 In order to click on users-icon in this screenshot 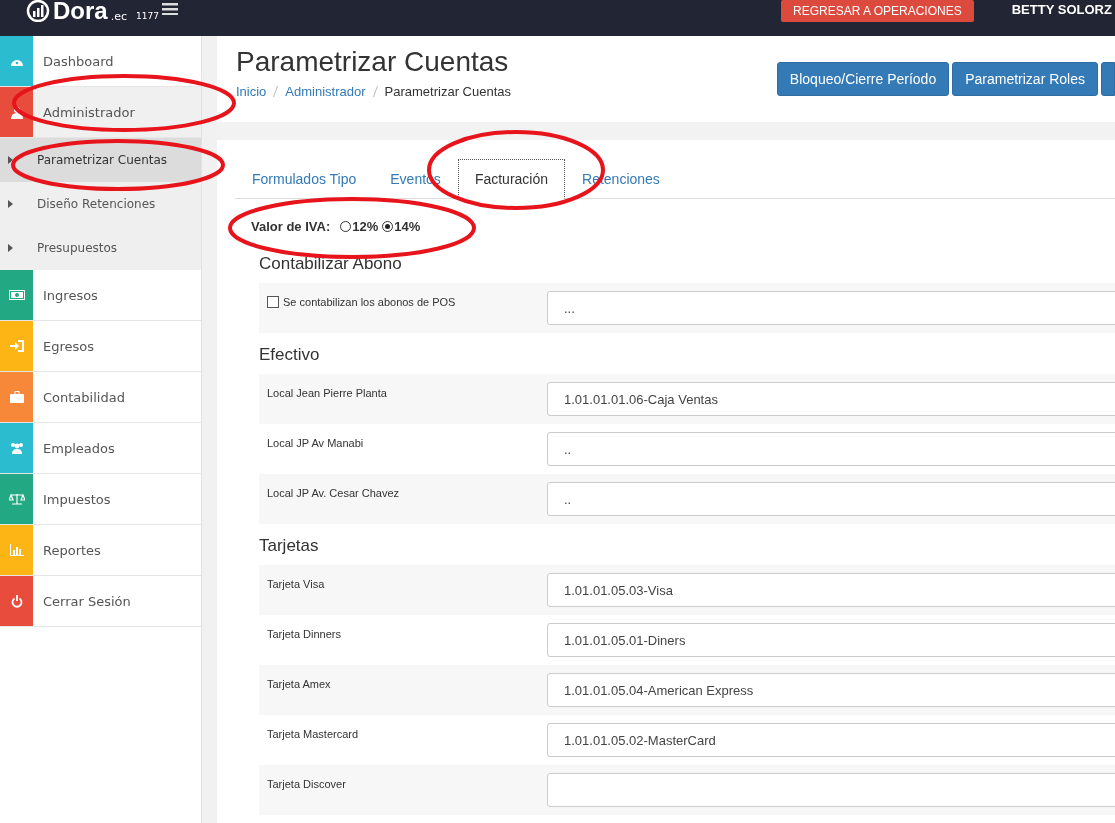, I will do `click(16, 448)`.